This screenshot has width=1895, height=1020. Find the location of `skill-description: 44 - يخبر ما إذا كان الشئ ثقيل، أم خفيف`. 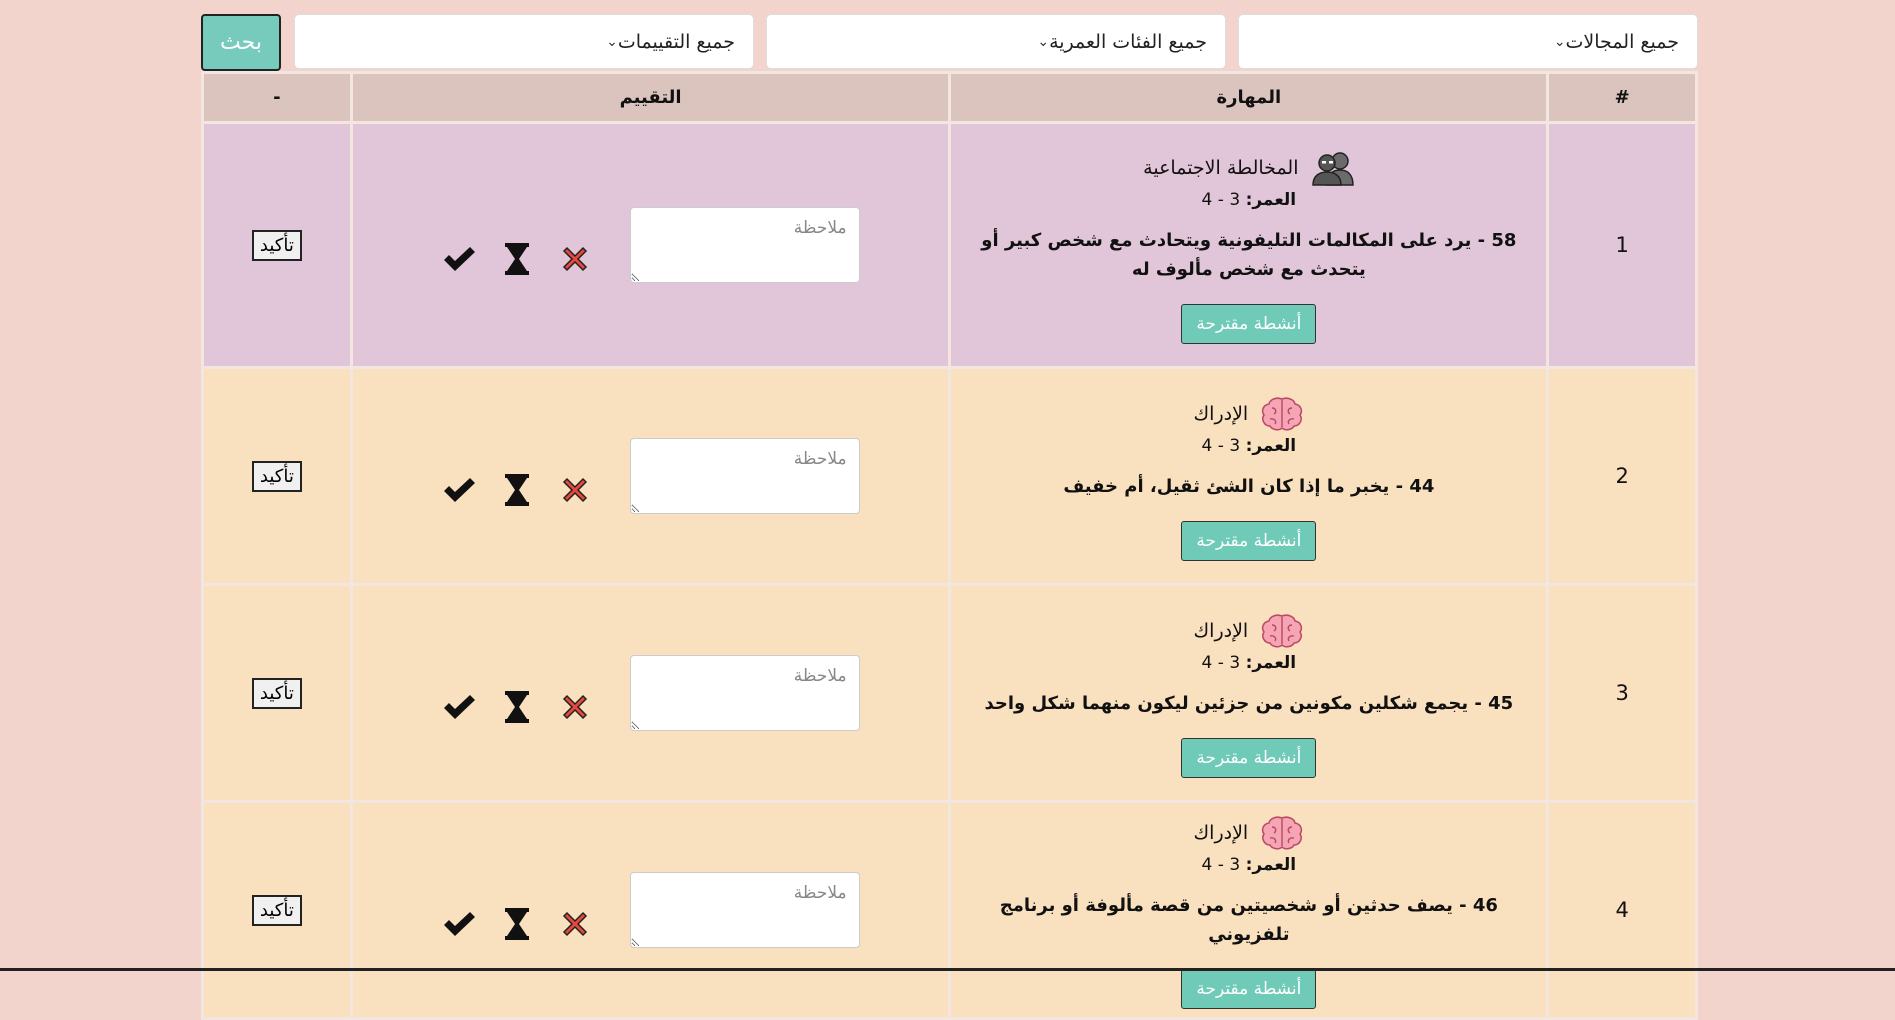

skill-description: 44 - يخبر ما إذا كان الشئ ثقيل، أم خفيف is located at coordinates (1249, 486).